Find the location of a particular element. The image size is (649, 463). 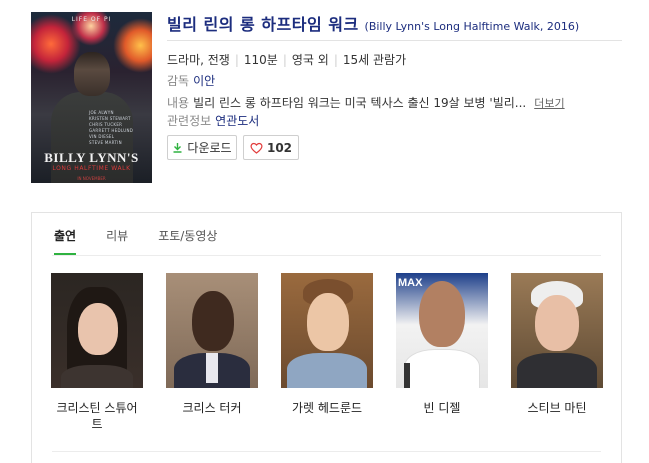

actor-name: 가렛 헤드룬드 is located at coordinates (327, 408).